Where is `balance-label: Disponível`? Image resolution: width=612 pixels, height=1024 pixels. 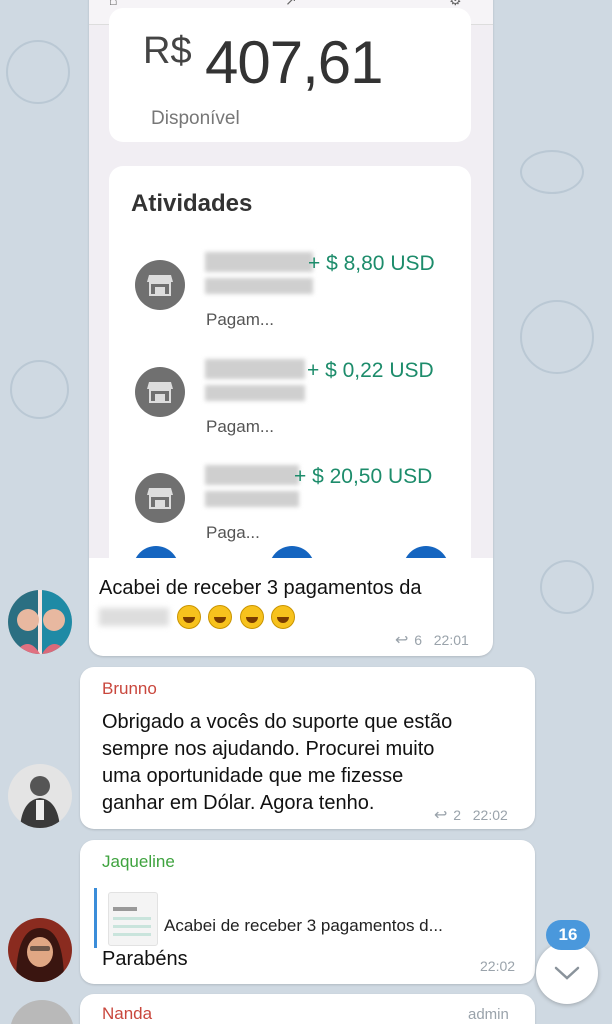
balance-label: Disponível is located at coordinates (195, 118).